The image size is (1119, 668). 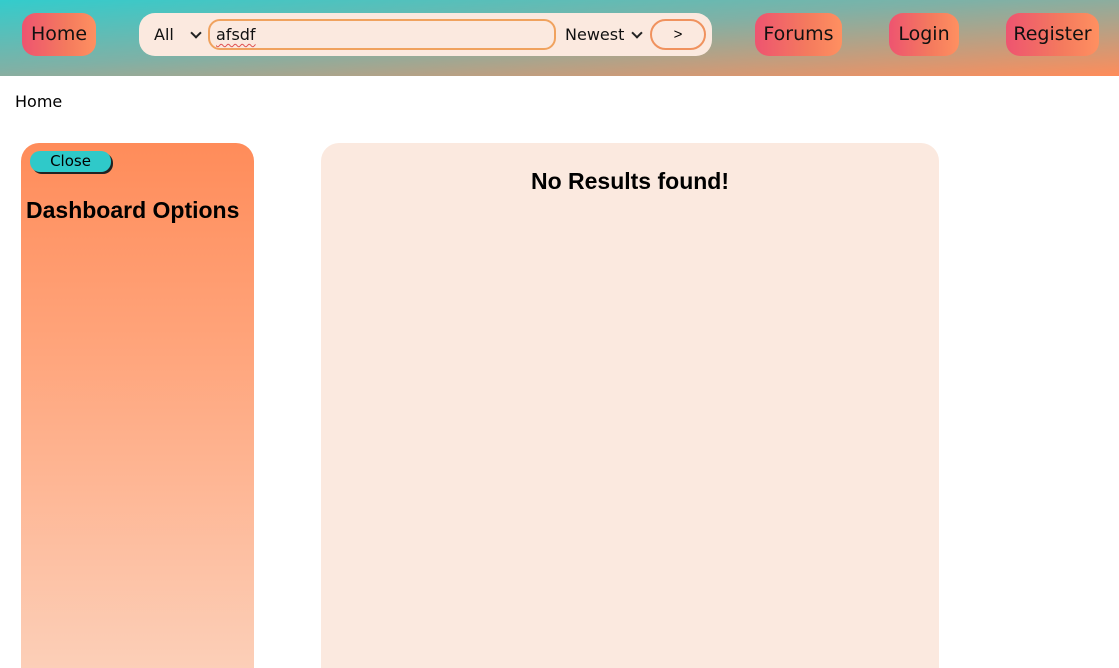 What do you see at coordinates (1052, 34) in the screenshot?
I see `register-button: Register` at bounding box center [1052, 34].